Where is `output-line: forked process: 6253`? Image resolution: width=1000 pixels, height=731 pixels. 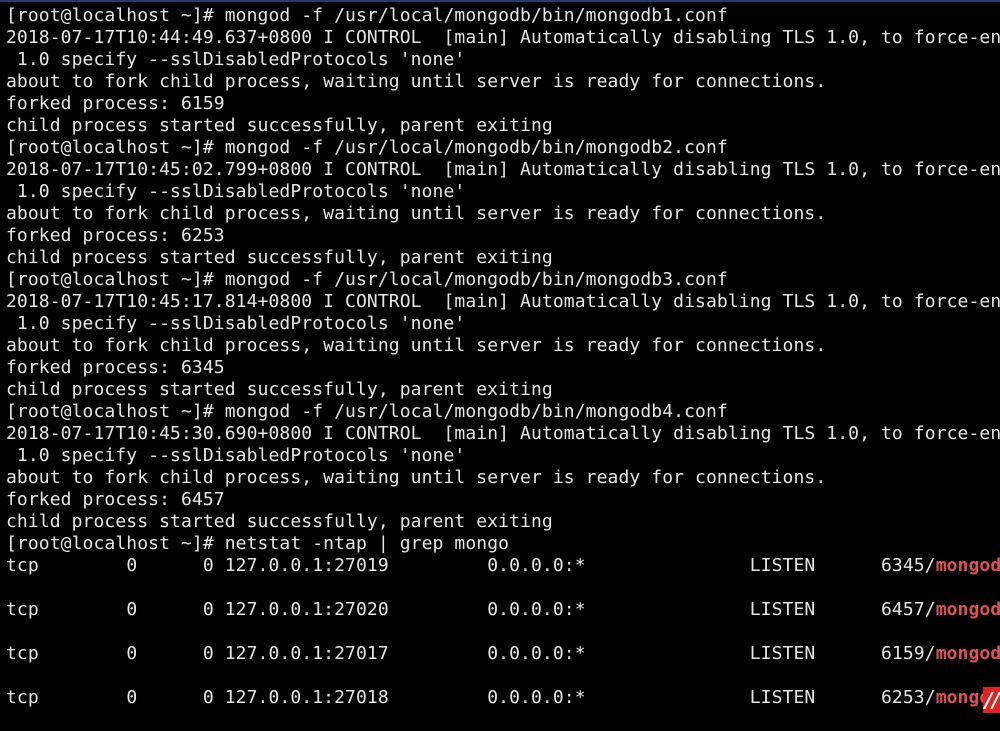 output-line: forked process: 6253 is located at coordinates (115, 235).